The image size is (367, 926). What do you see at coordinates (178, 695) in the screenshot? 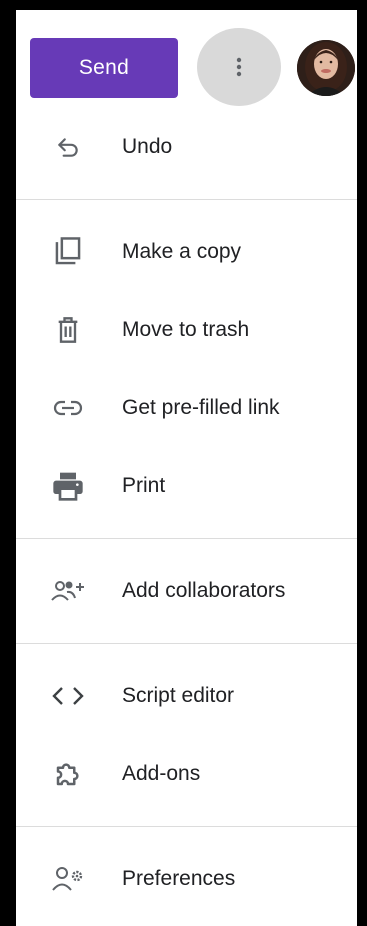
I see `menu-item-label: Script editor` at bounding box center [178, 695].